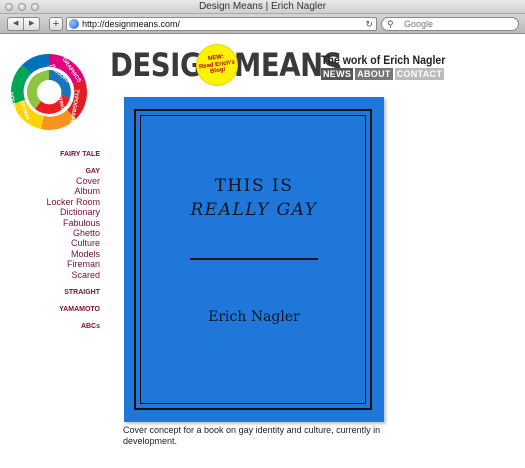  What do you see at coordinates (73, 264) in the screenshot?
I see `nav-gay-fireman: Fireman` at bounding box center [73, 264].